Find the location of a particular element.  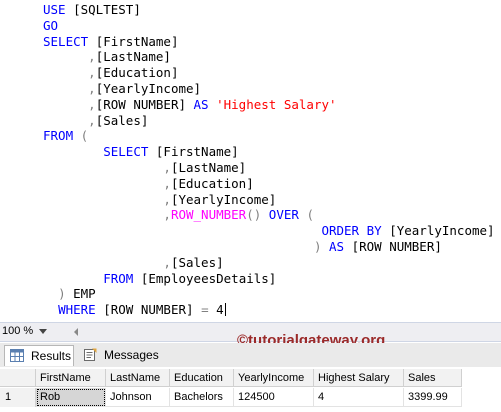

code-token: WHERE is located at coordinates (81, 309).